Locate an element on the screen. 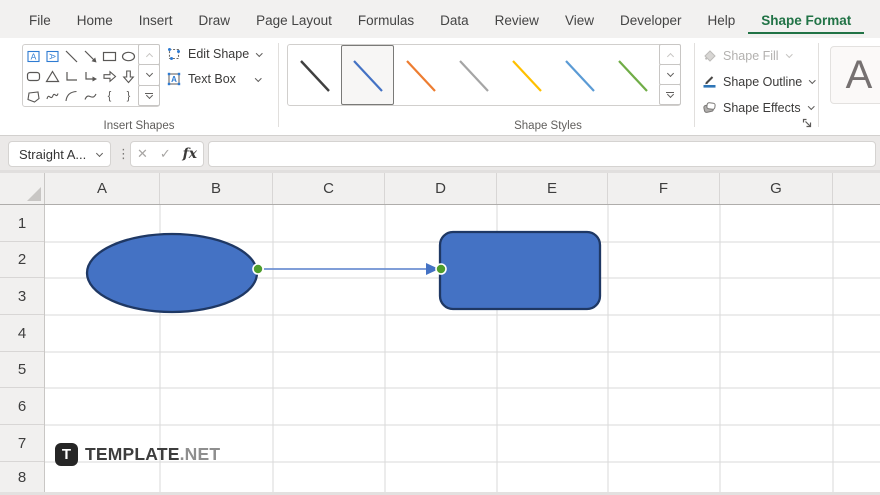  gallery-more-button is located at coordinates (149, 95).